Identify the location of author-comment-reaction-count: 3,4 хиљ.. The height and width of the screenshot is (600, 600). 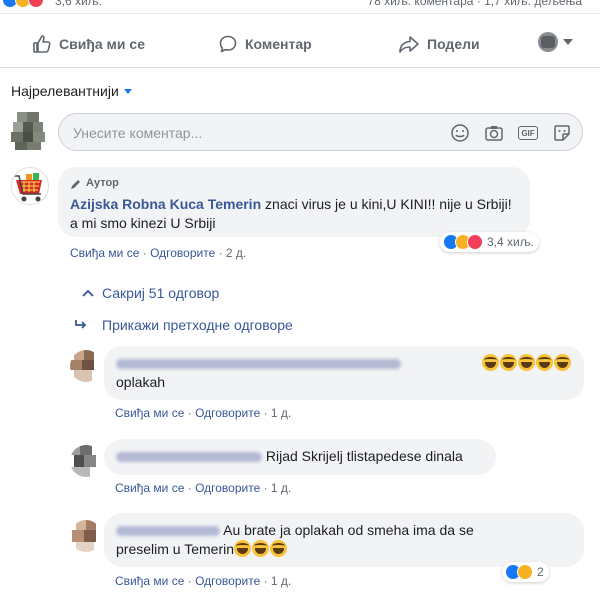
(510, 242).